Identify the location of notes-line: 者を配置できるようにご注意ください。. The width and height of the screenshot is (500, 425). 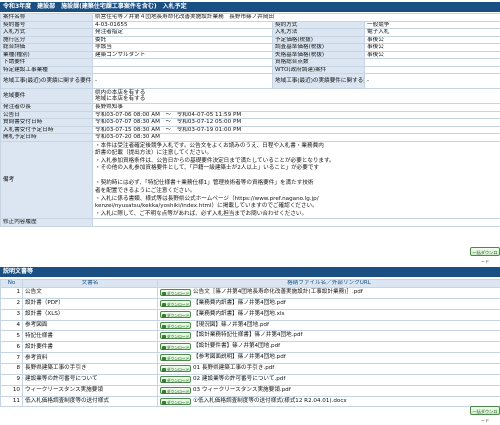
(296, 192).